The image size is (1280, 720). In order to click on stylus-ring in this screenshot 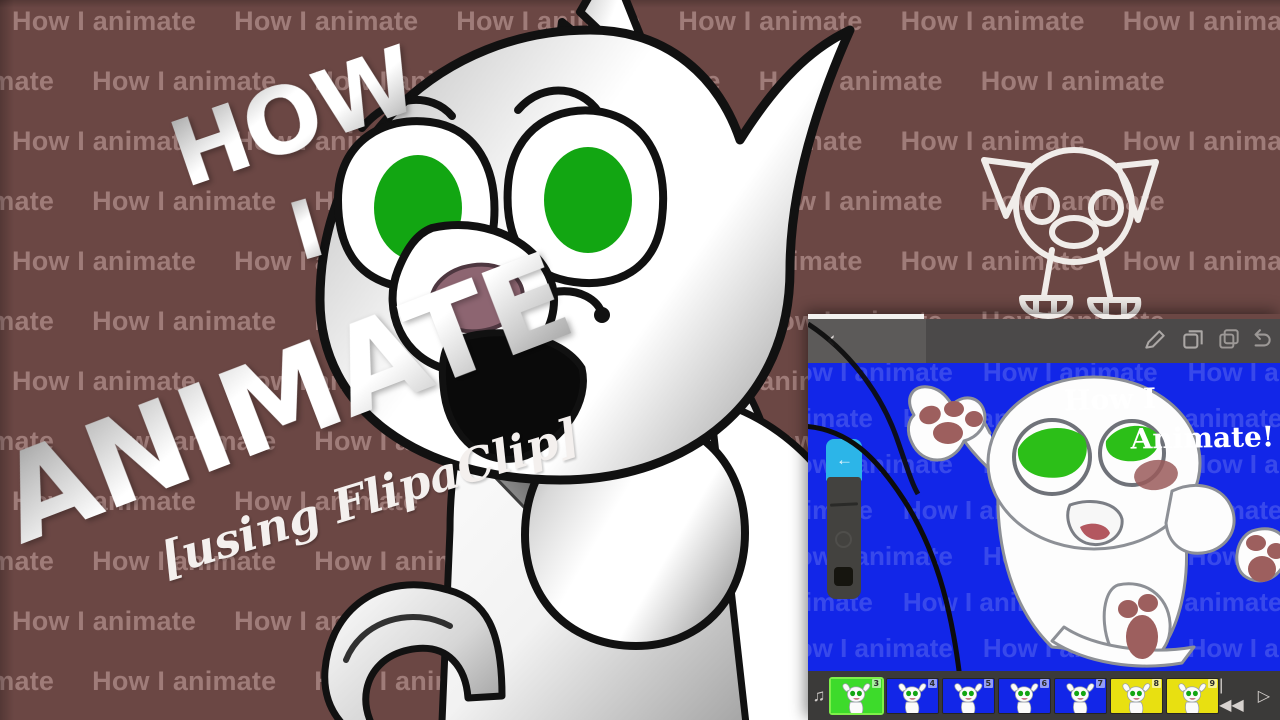, I will do `click(843, 539)`.